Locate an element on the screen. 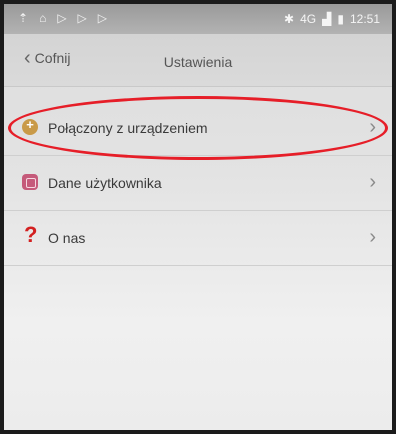  settings-item-user-data: Dane użytkownika › is located at coordinates (198, 183).